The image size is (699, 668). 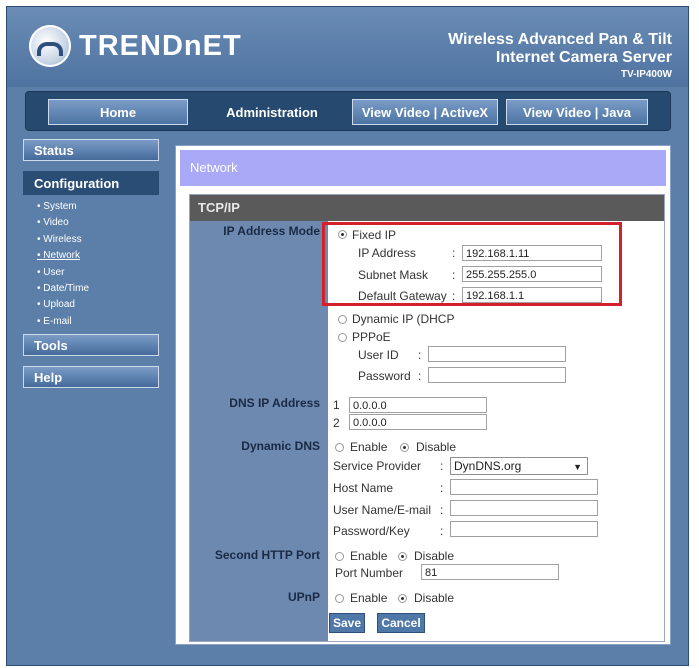 I want to click on upnp-disable-radio, so click(x=402, y=598).